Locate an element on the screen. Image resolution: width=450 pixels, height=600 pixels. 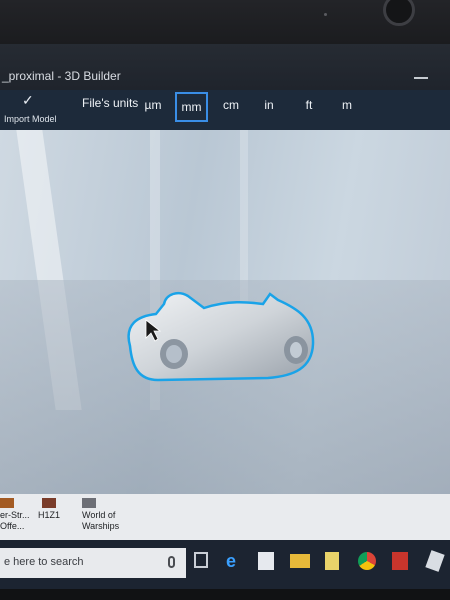
unit-cm-button: cm is located at coordinates (231, 105).